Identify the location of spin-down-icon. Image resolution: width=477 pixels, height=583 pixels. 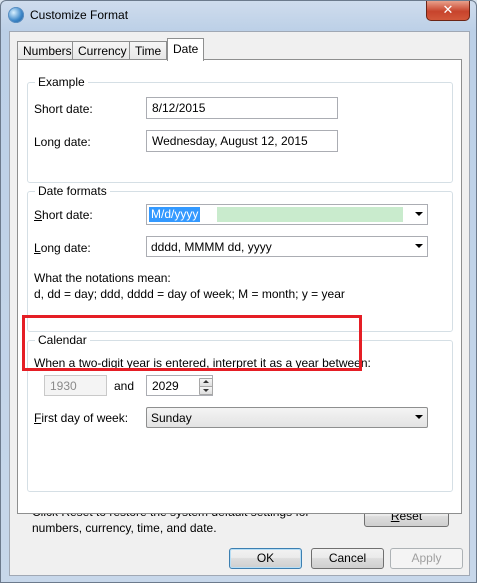
(206, 390).